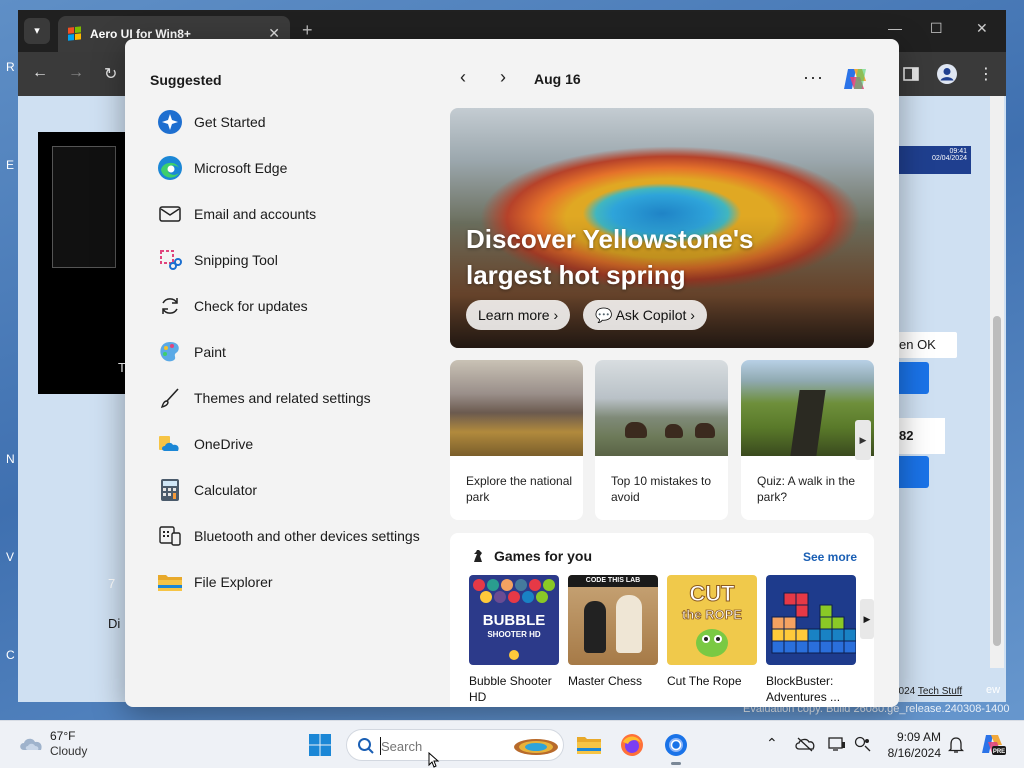 The image size is (1024, 768). What do you see at coordinates (170, 122) in the screenshot?
I see `get-started-icon` at bounding box center [170, 122].